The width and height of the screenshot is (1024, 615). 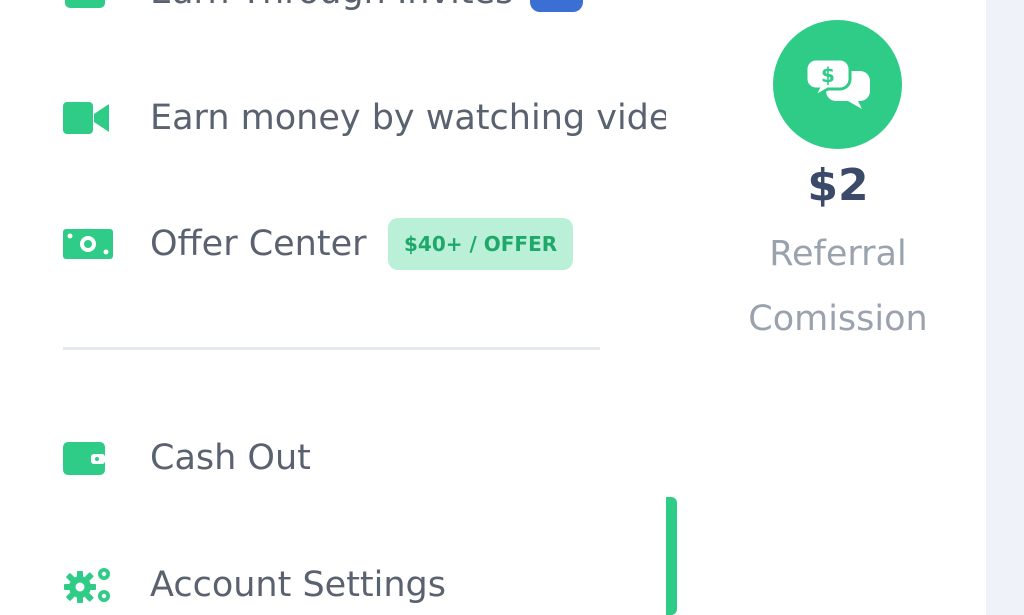 I want to click on invites-badge: +, so click(x=556, y=6).